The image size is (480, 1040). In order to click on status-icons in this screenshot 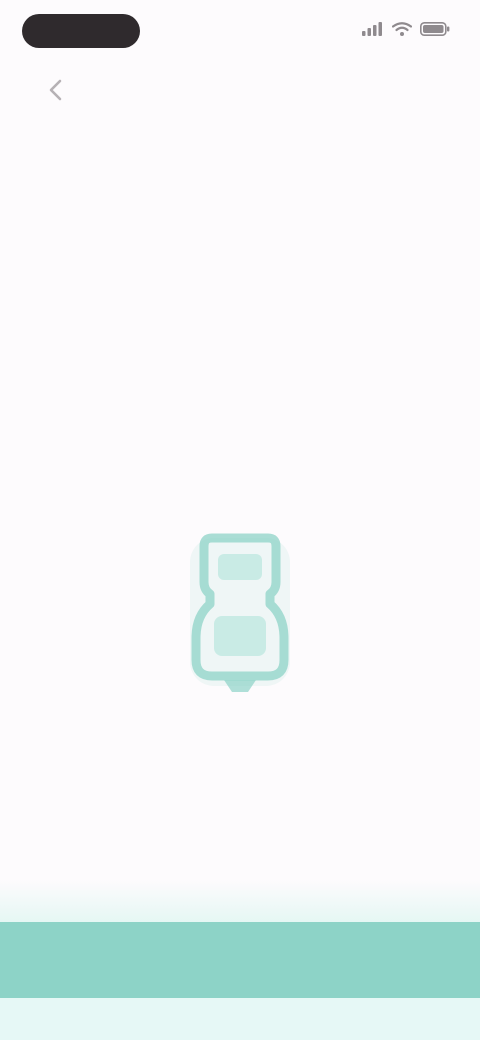, I will do `click(406, 29)`.